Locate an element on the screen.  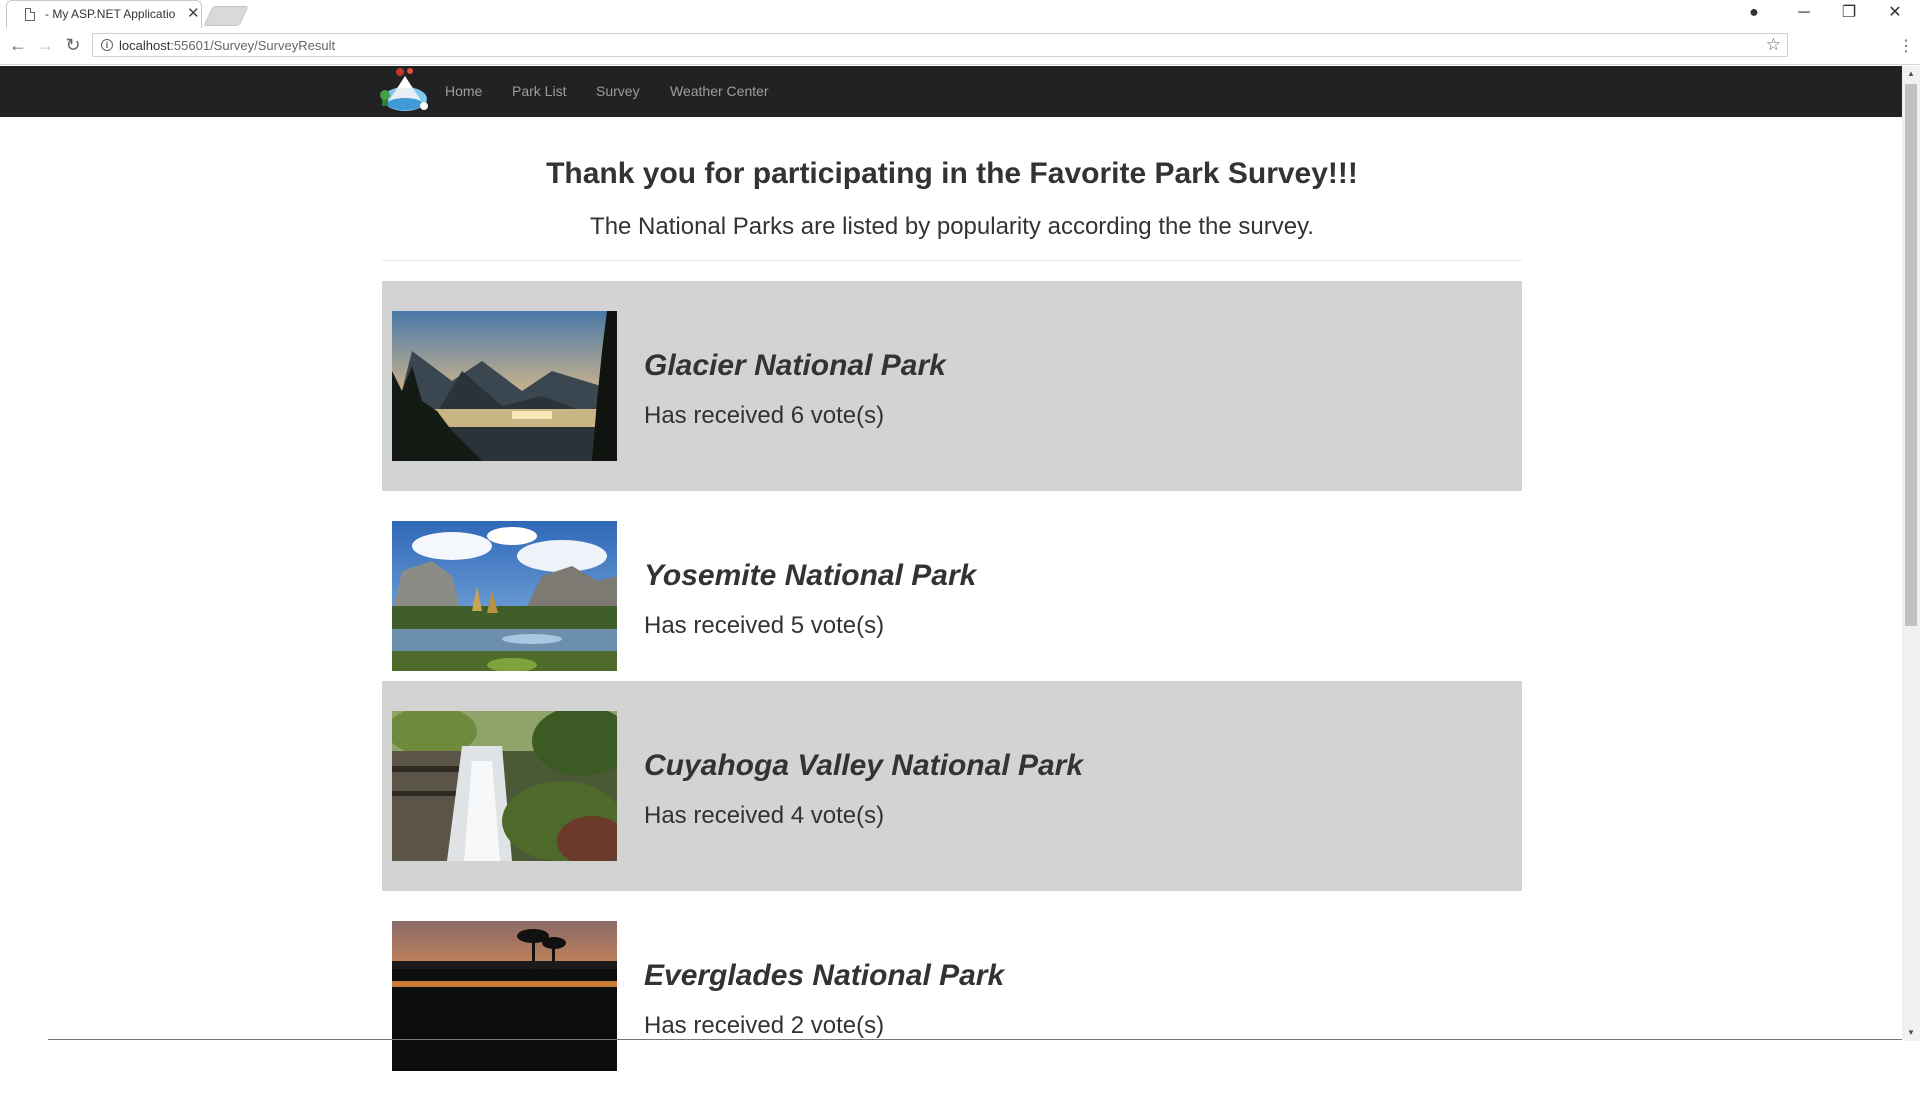
reload-icon: ↻ is located at coordinates (73, 45).